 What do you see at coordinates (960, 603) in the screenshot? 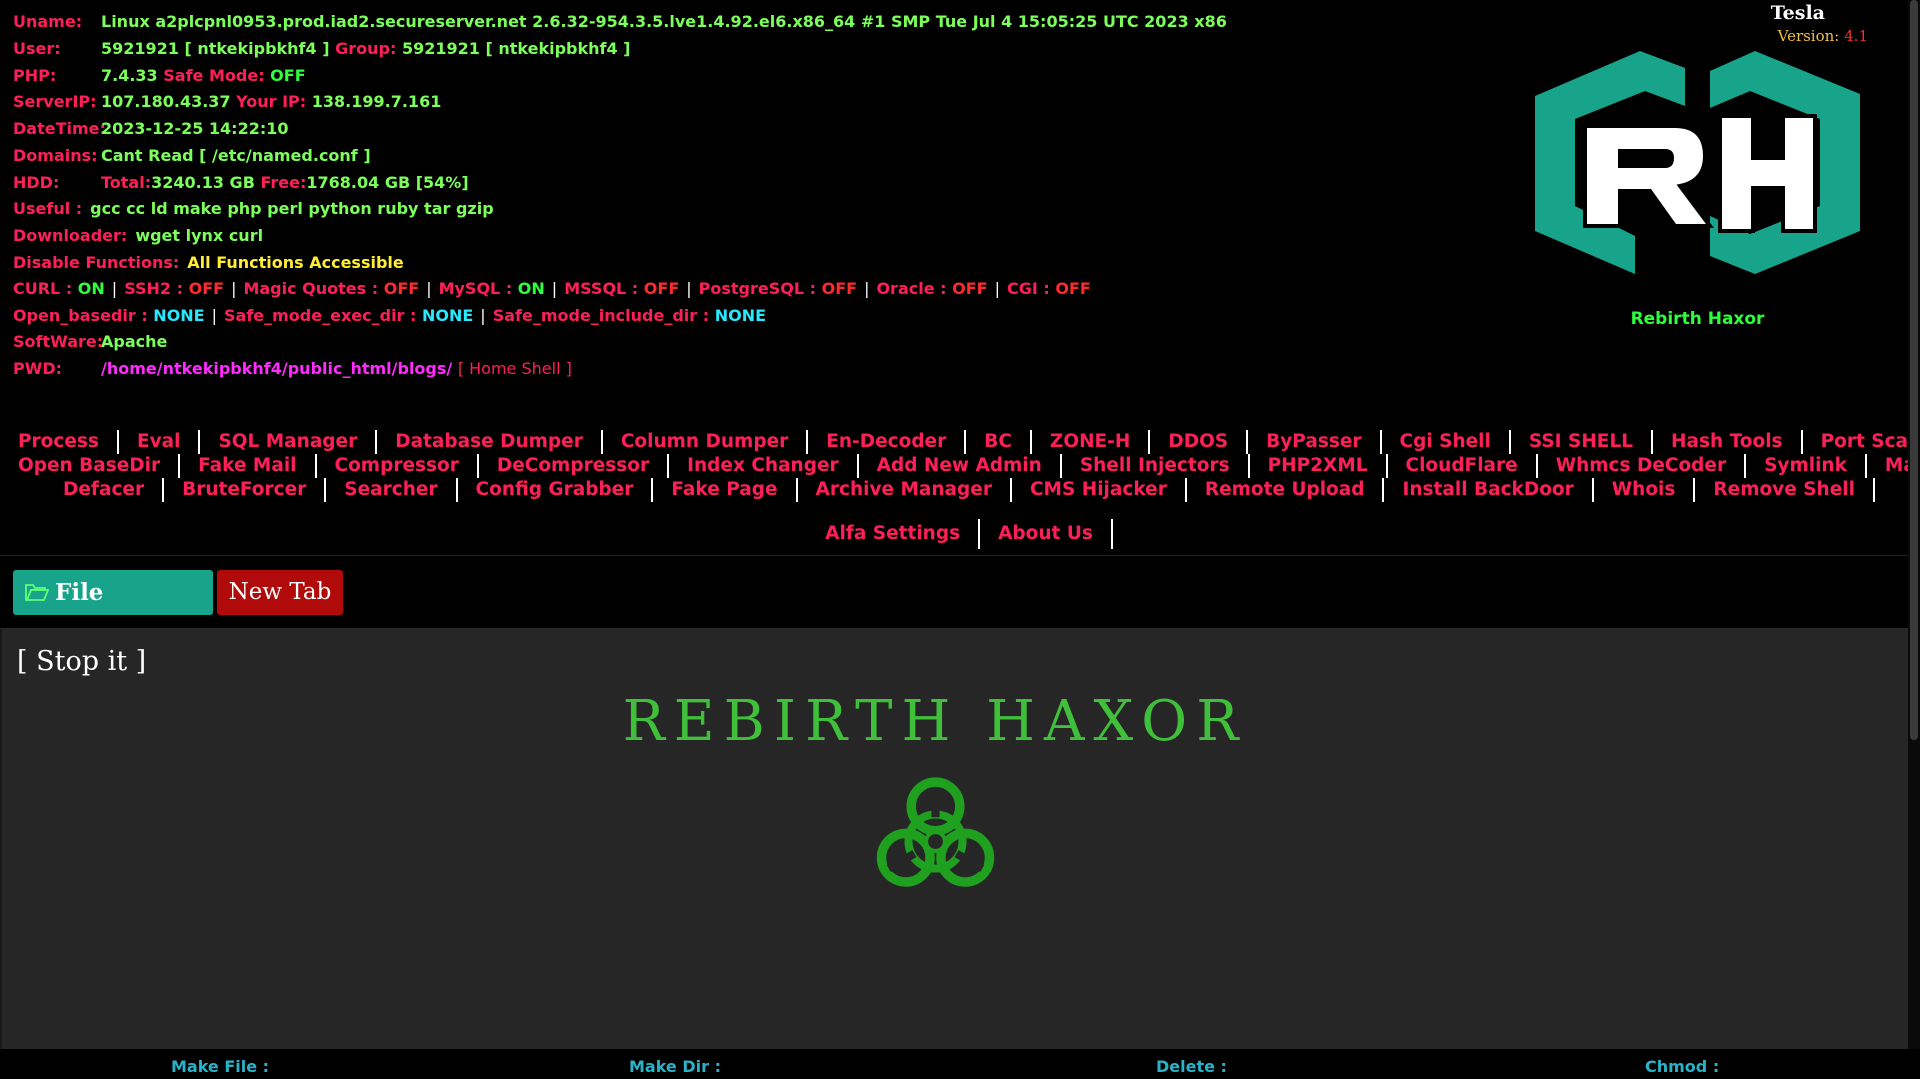
I see `tab-bar: File manager New Tab +` at bounding box center [960, 603].